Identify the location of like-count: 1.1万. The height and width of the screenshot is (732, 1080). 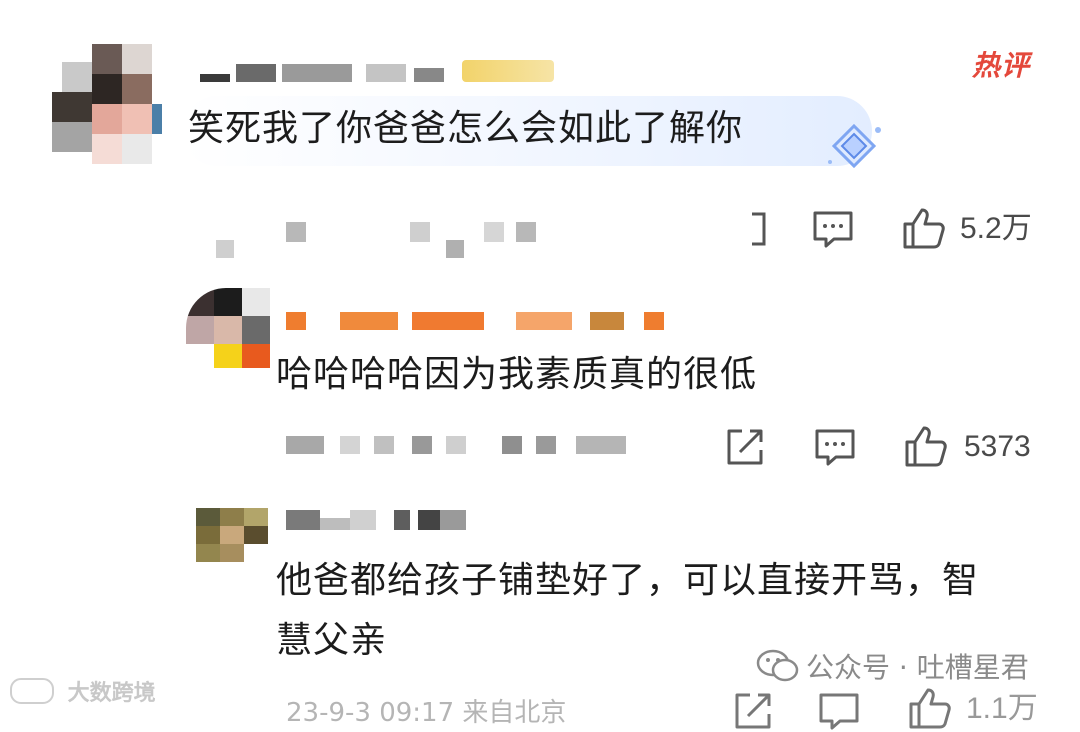
(1002, 708).